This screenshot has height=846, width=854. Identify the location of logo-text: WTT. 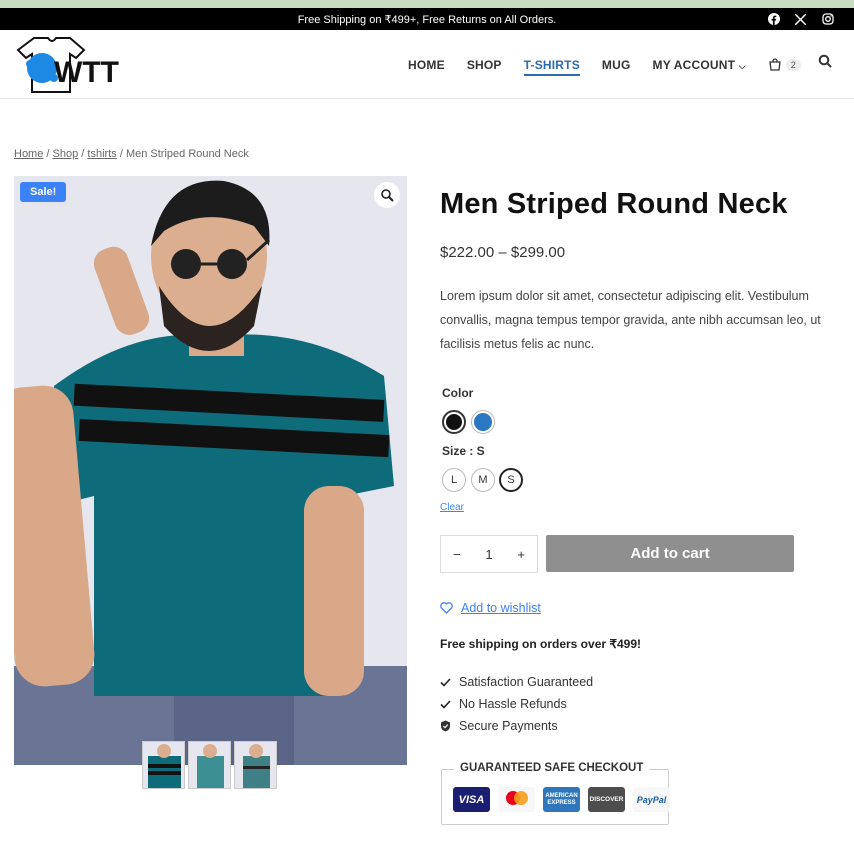
(86, 72).